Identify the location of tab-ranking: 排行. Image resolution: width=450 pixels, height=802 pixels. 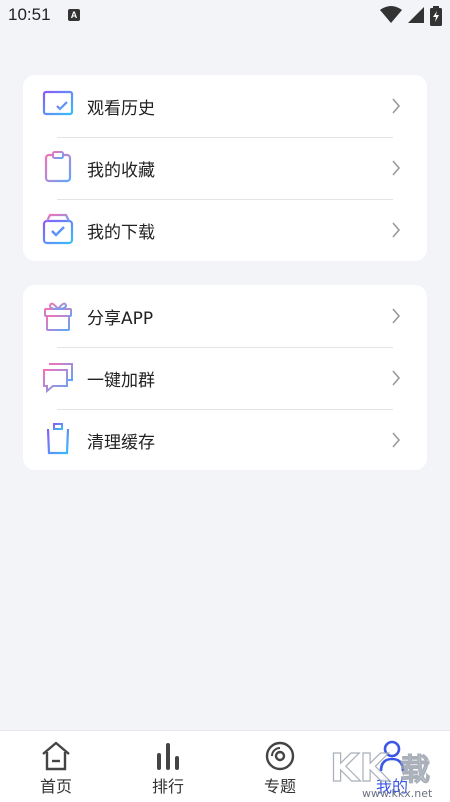
(168, 766).